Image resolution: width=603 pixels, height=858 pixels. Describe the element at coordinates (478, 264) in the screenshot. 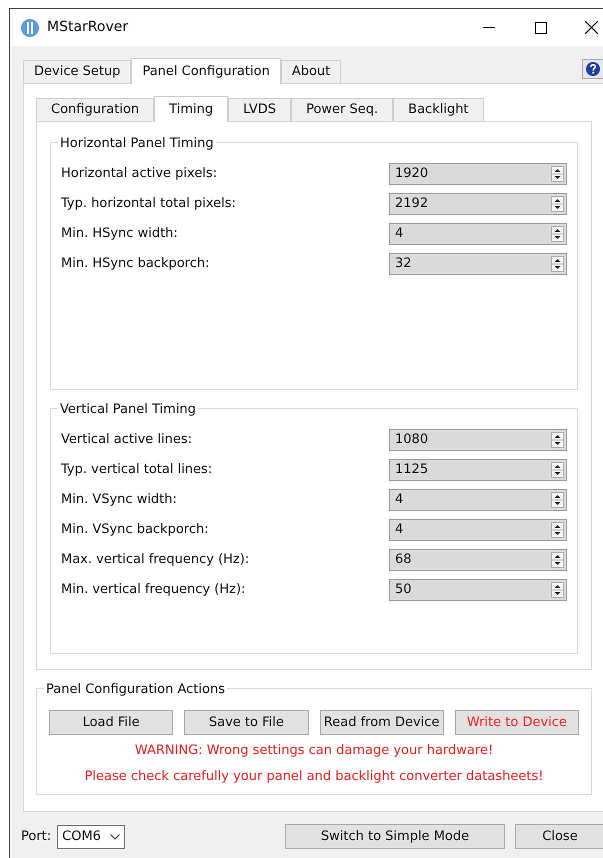

I see `spin-box: 32` at that location.